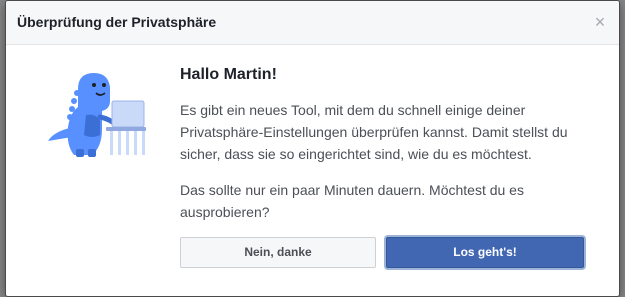 The height and width of the screenshot is (297, 625). I want to click on greeting-heading: Hallo Martin!, so click(228, 74).